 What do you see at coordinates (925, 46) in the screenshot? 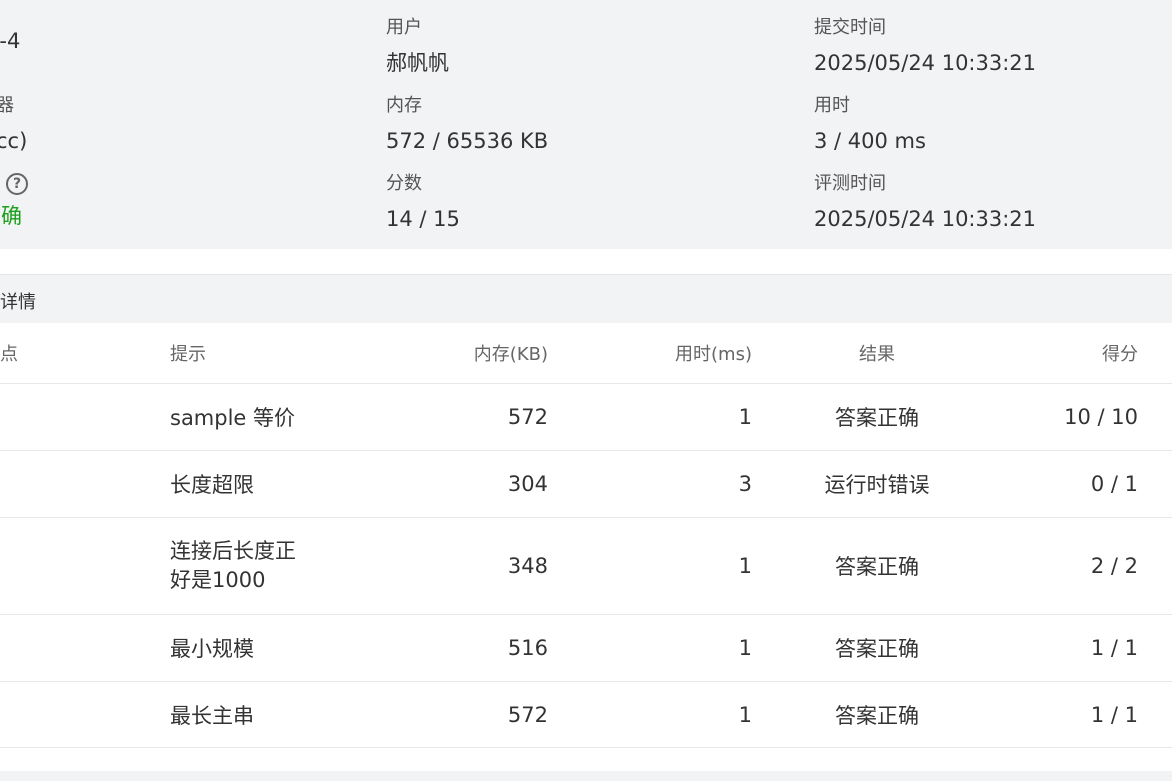
I see `submit-time-field: 提交时间 2025/05/24 10:33:21` at bounding box center [925, 46].